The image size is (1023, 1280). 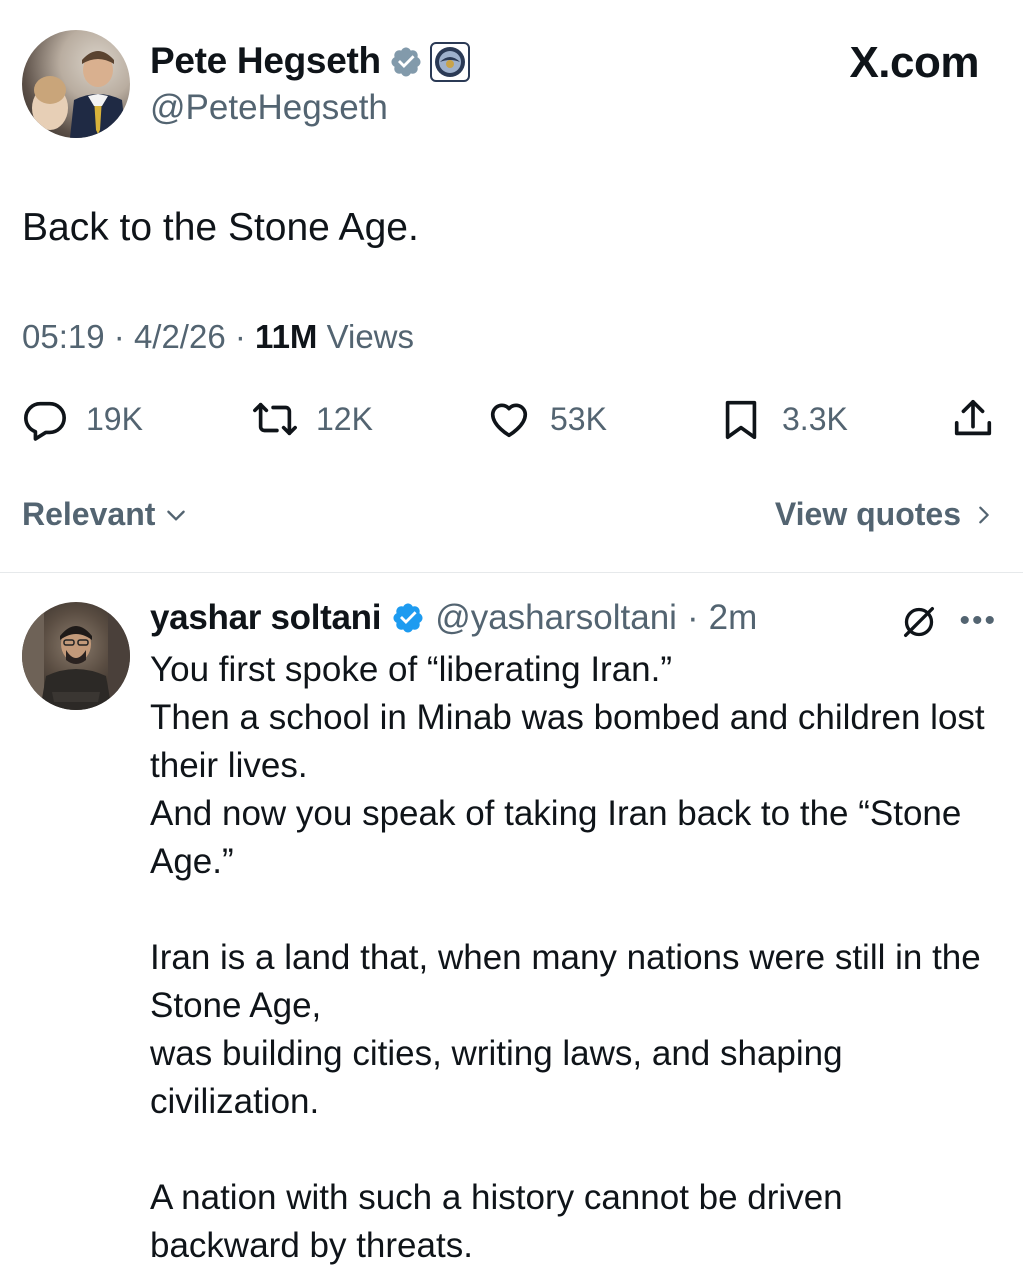 I want to click on chevron-right-icon, so click(x=984, y=514).